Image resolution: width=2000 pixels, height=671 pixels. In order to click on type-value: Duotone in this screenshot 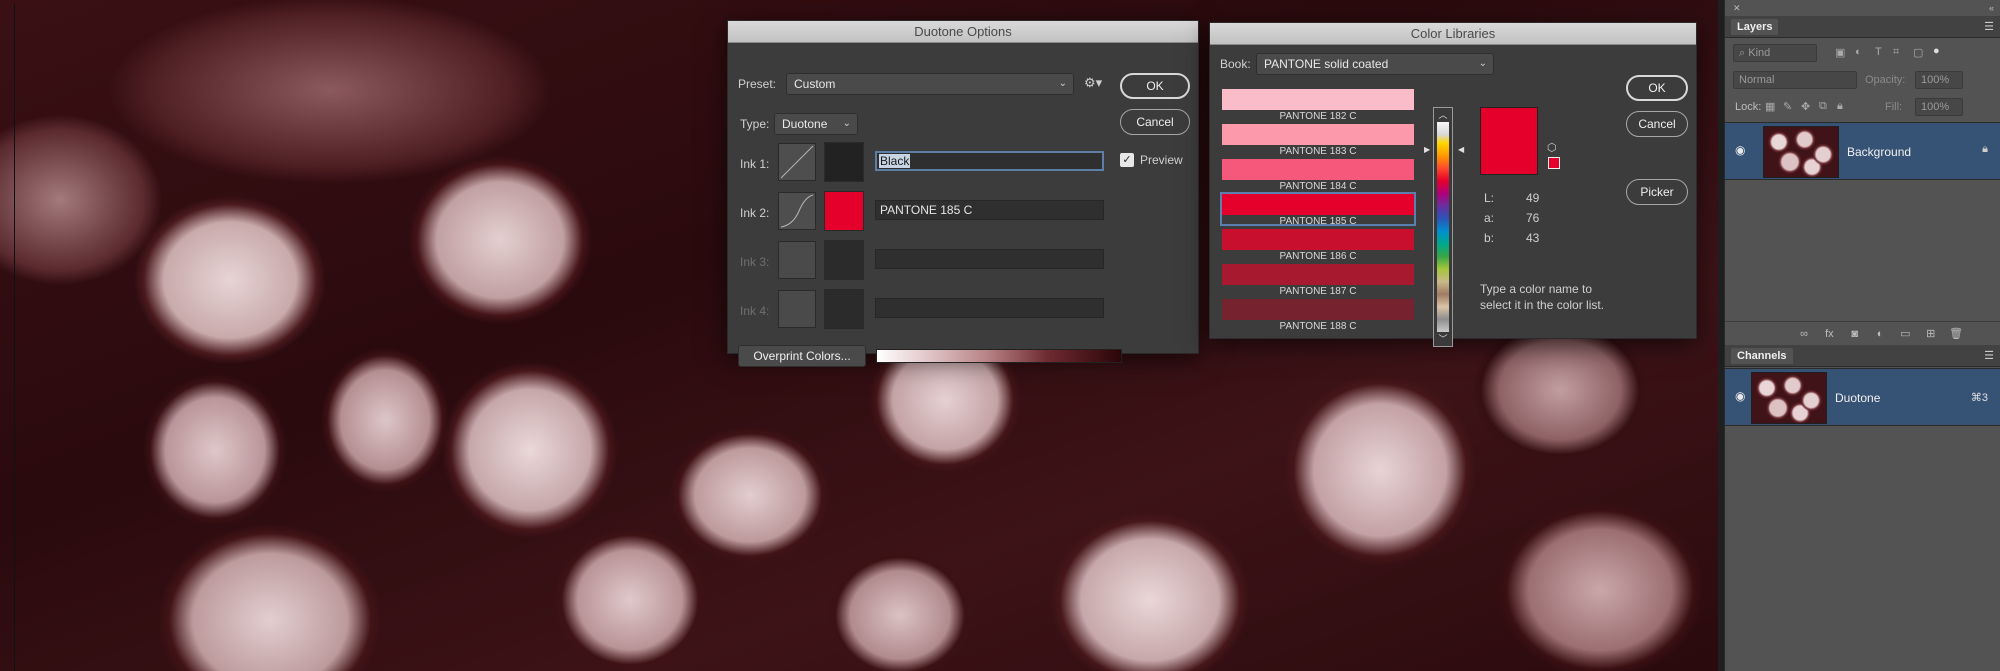, I will do `click(805, 124)`.